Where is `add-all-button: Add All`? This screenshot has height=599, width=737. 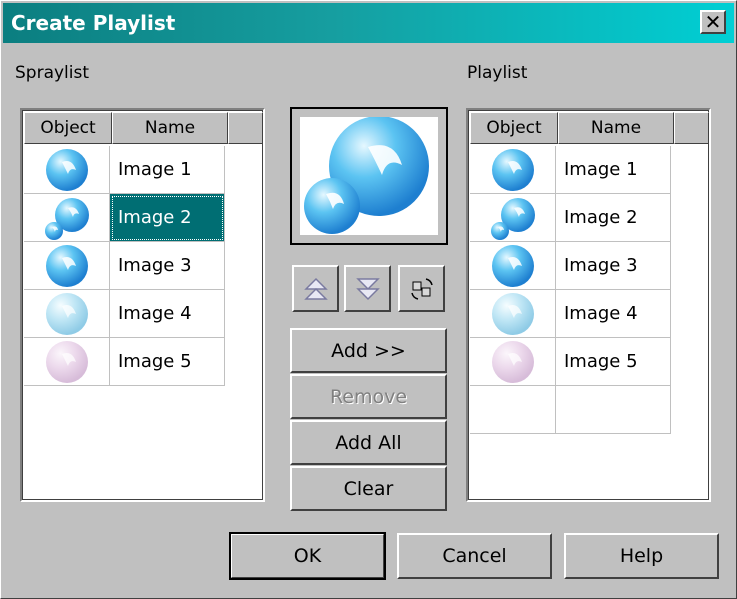
add-all-button: Add All is located at coordinates (368, 442).